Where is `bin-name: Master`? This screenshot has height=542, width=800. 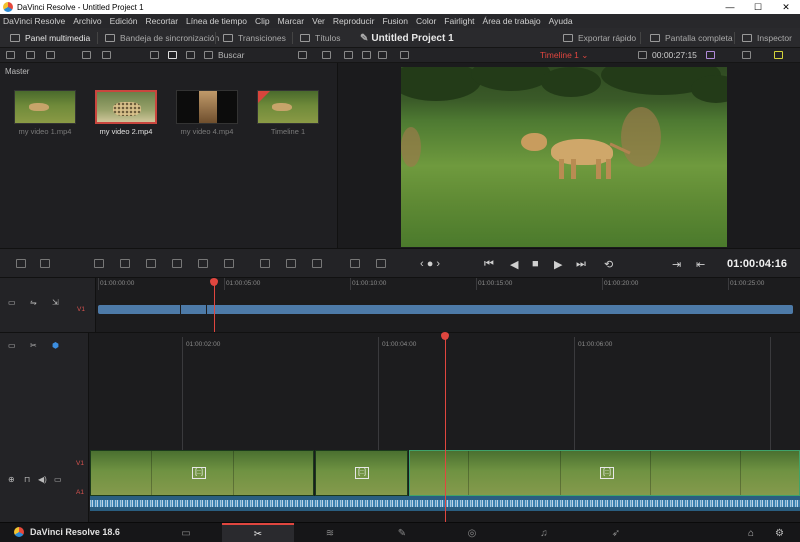
bin-name: Master is located at coordinates (17, 71).